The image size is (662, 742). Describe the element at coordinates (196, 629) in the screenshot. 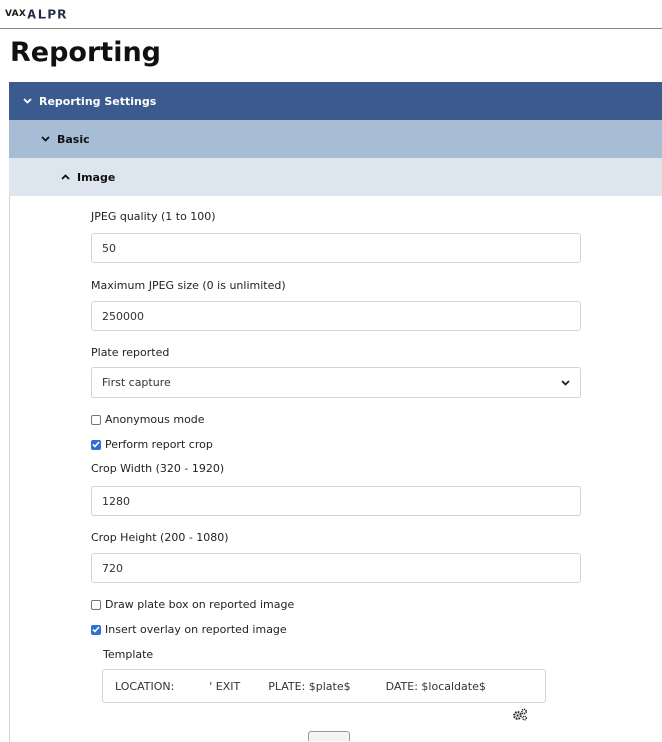

I see `insert-overlay-label: Insert overlay on reported image` at that location.